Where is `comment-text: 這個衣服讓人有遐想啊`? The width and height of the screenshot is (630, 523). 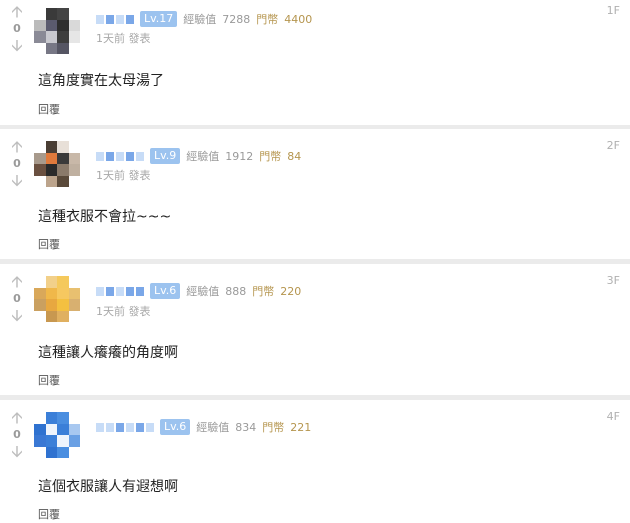 comment-text: 這個衣服讓人有遐想啊 is located at coordinates (108, 487).